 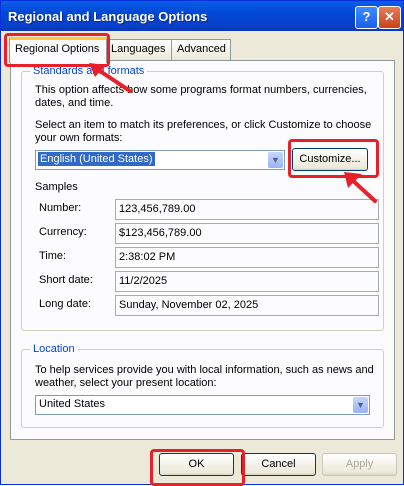 I want to click on location-dropdown-value: United States, so click(x=72, y=404).